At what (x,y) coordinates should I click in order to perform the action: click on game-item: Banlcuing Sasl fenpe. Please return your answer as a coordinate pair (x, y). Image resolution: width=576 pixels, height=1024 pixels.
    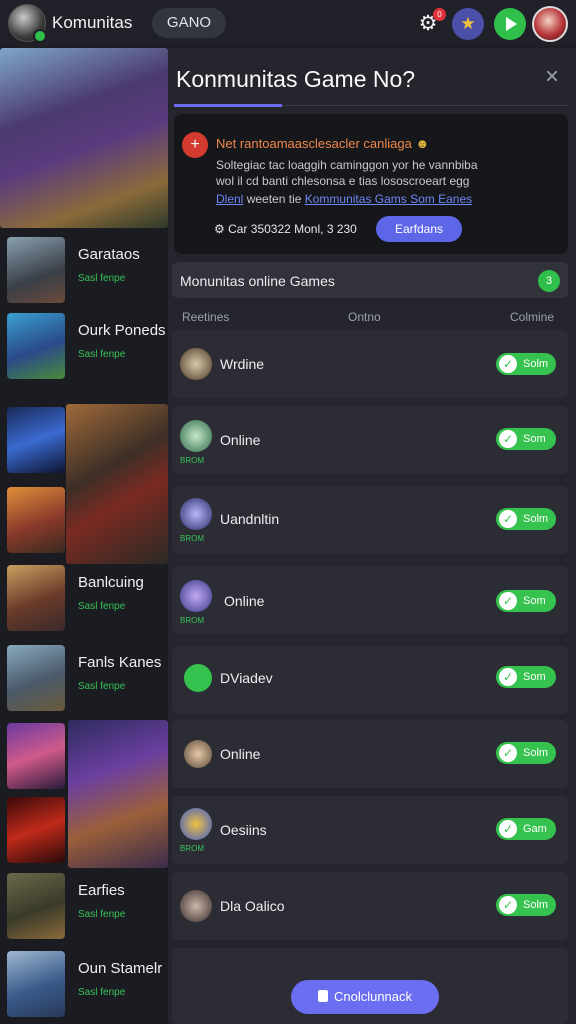
    Looking at the image, I should click on (84, 598).